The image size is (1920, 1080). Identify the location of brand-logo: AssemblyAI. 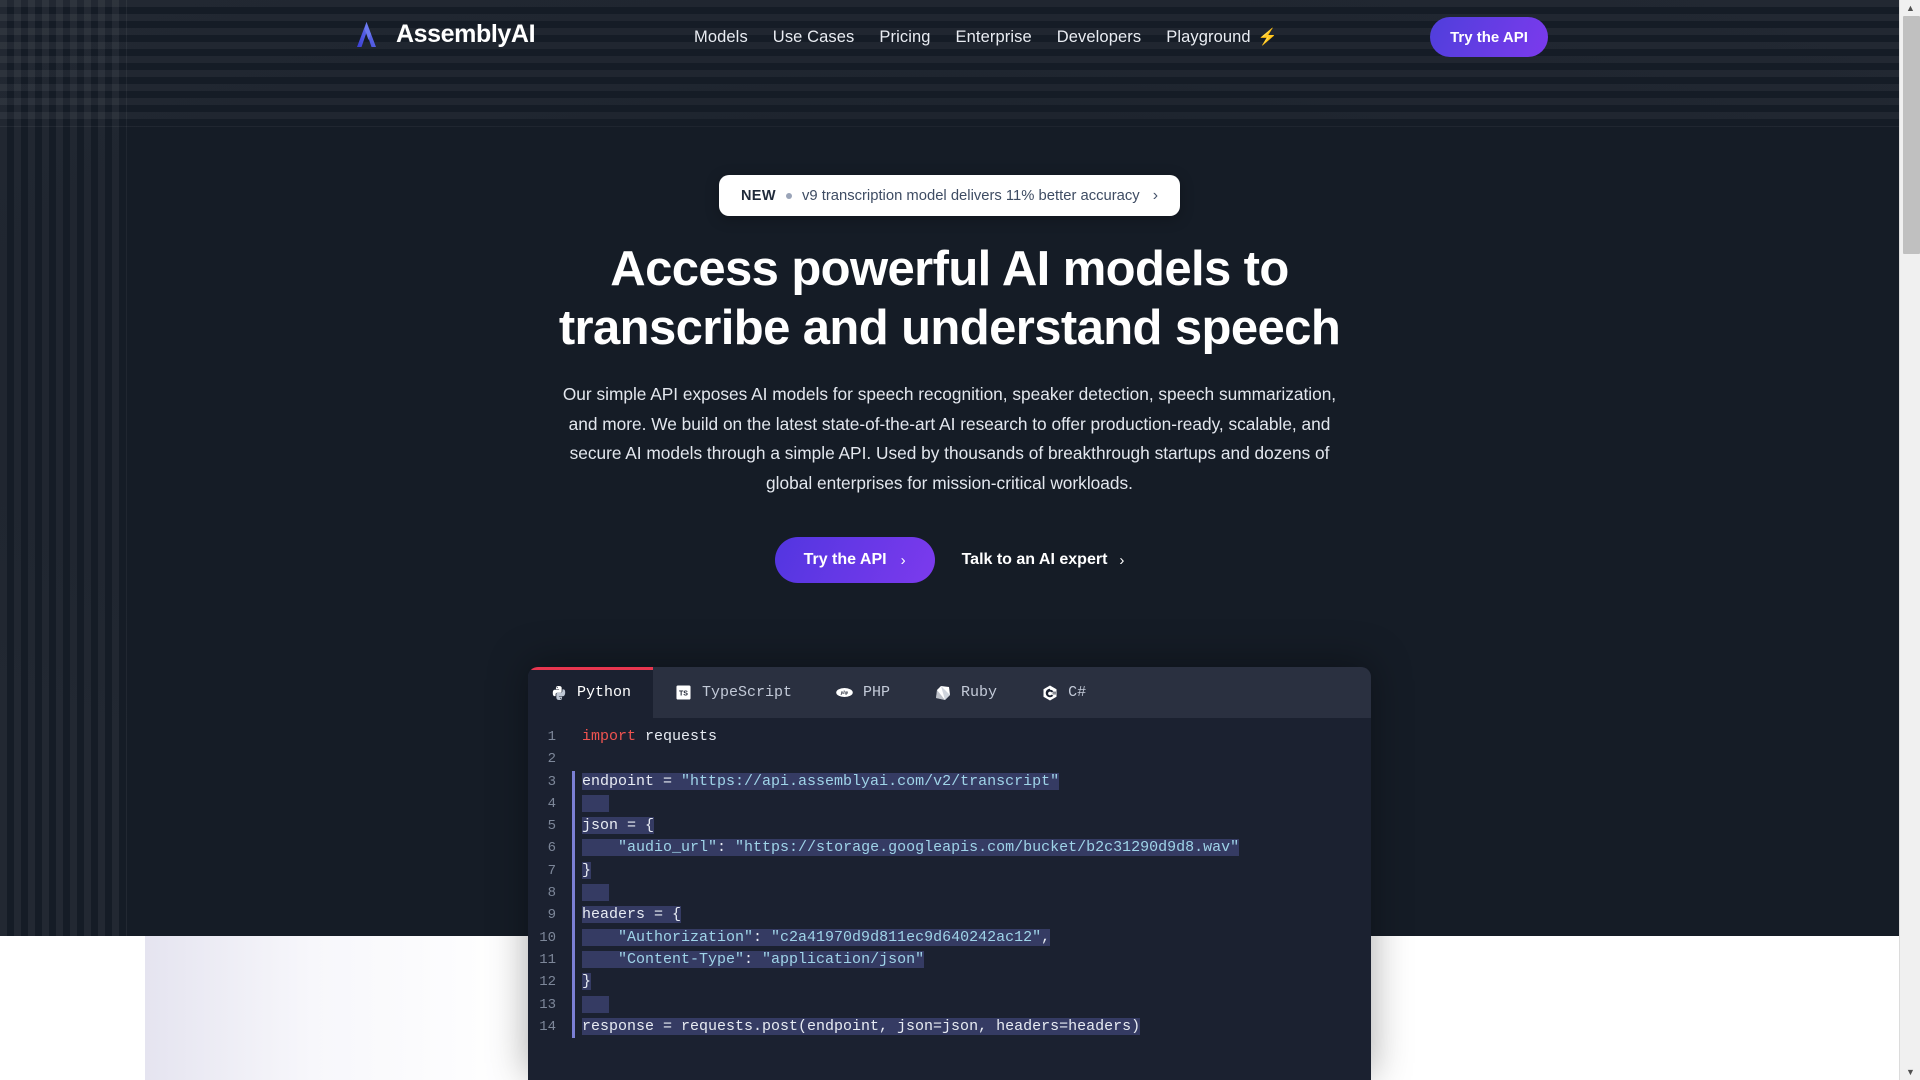
(443, 34).